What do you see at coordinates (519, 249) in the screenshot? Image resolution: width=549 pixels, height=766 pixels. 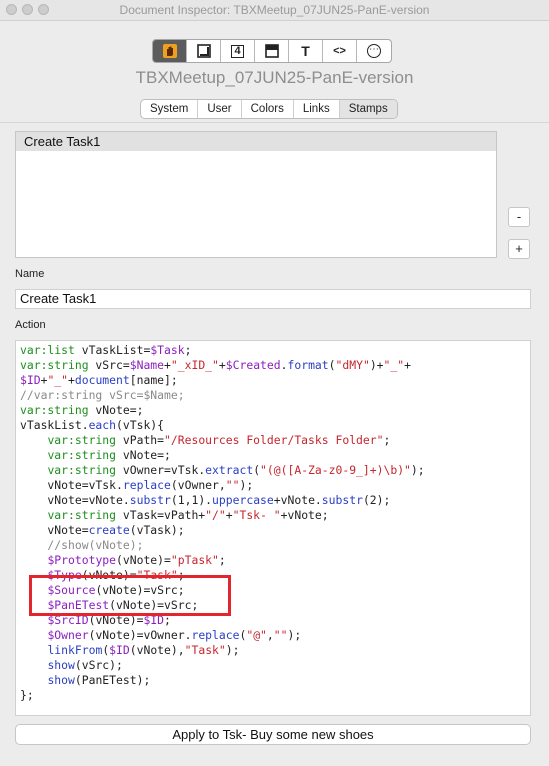 I see `add-stamp-button: +` at bounding box center [519, 249].